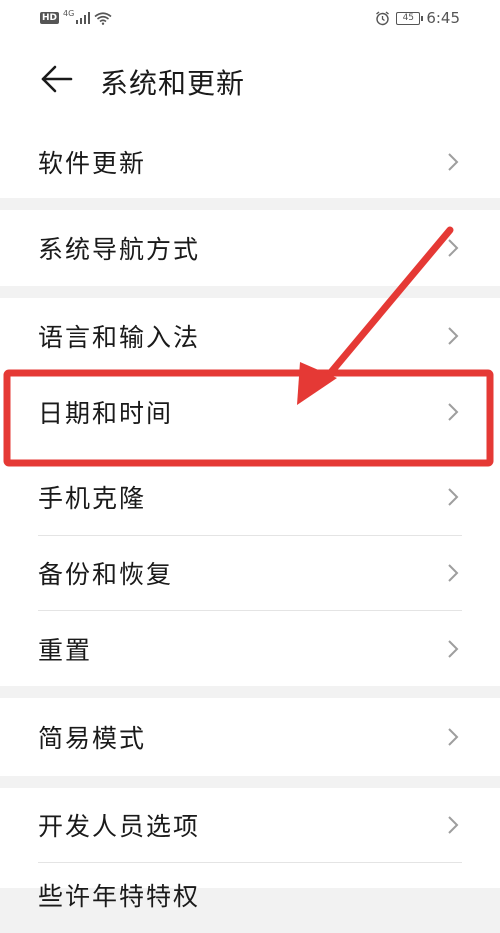 The width and height of the screenshot is (500, 933). I want to click on item-label: 开发人员选项, so click(119, 826).